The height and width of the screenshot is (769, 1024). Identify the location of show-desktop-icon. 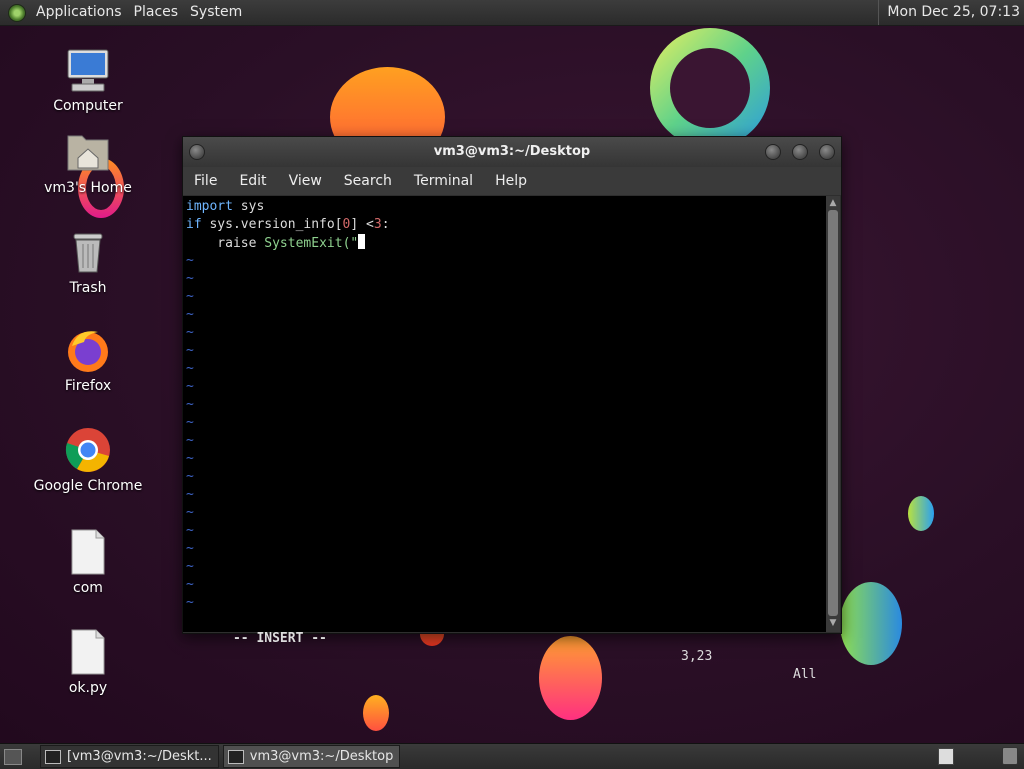
(13, 756).